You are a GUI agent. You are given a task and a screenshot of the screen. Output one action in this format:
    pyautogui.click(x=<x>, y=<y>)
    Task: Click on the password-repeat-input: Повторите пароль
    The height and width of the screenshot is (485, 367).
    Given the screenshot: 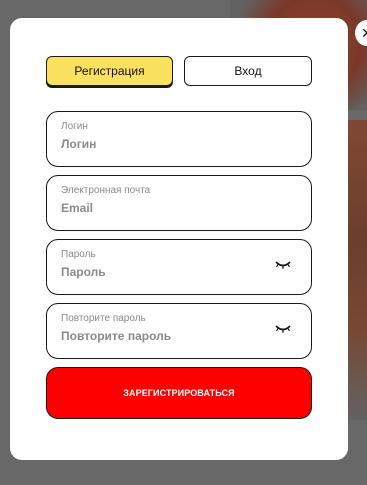 What is the action you would take?
    pyautogui.click(x=116, y=336)
    